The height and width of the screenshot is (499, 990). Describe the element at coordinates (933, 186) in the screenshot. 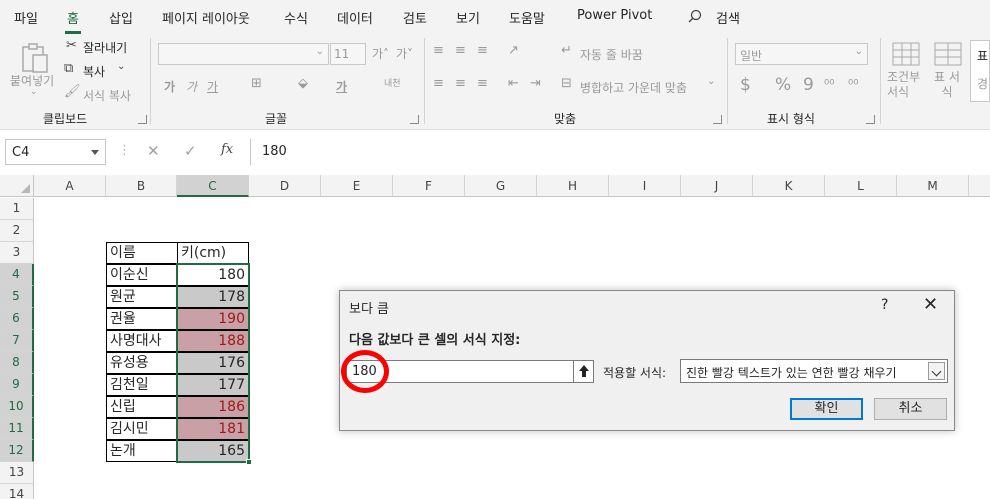

I see `column-header-m: M` at that location.